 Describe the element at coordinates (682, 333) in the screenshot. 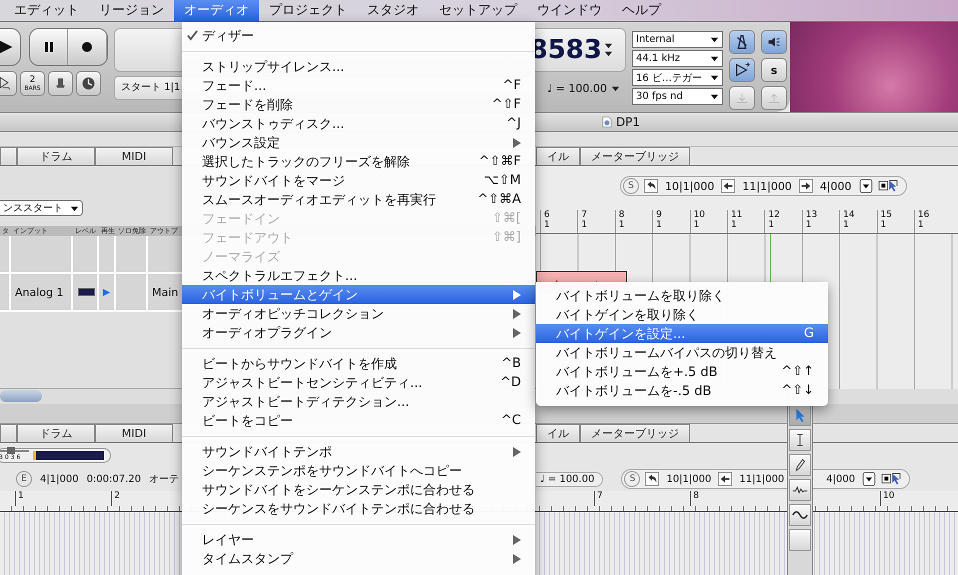

I see `menu-item: バイトゲインを設定... G` at that location.